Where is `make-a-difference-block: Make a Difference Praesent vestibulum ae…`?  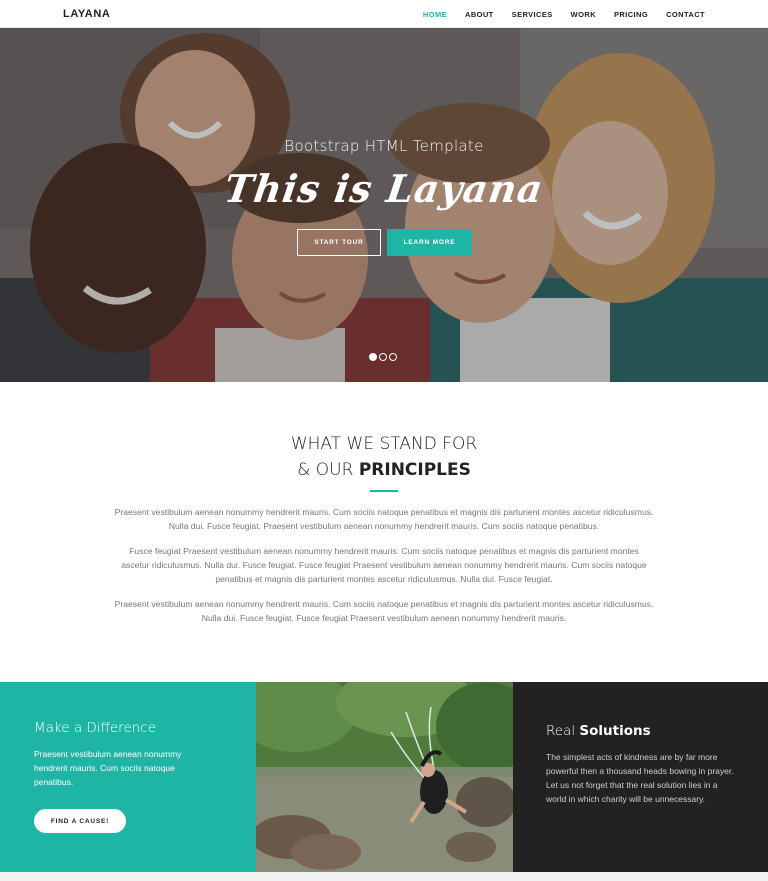
make-a-difference-block: Make a Difference Praesent vestibulum ae… is located at coordinates (128, 777).